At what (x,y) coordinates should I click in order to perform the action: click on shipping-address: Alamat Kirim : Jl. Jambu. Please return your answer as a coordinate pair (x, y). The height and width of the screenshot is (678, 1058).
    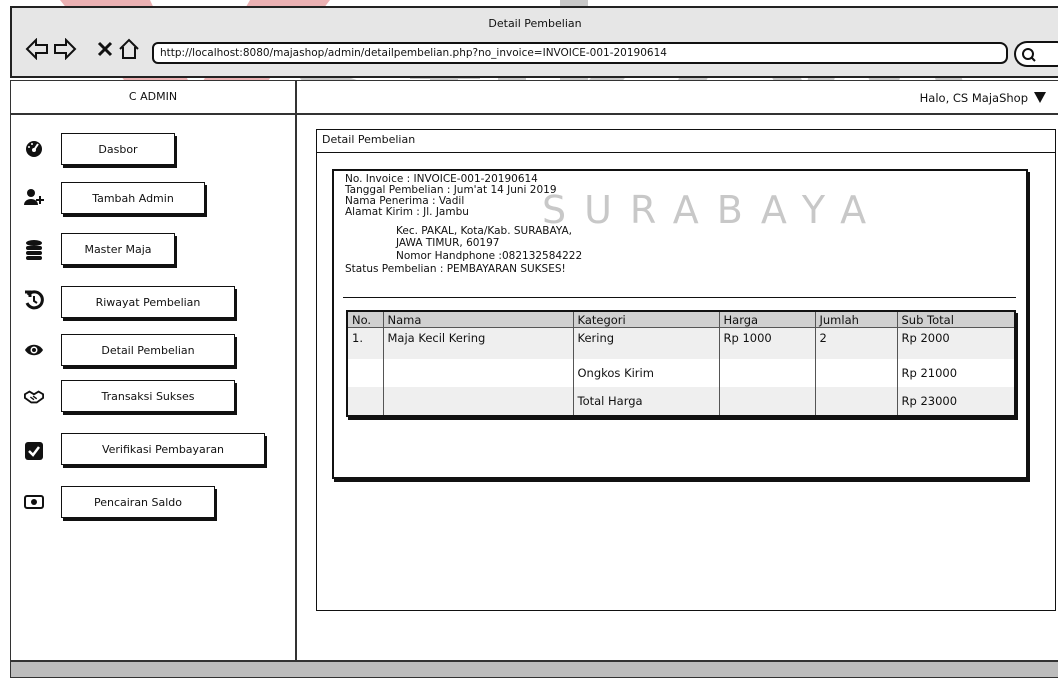
    Looking at the image, I should click on (407, 212).